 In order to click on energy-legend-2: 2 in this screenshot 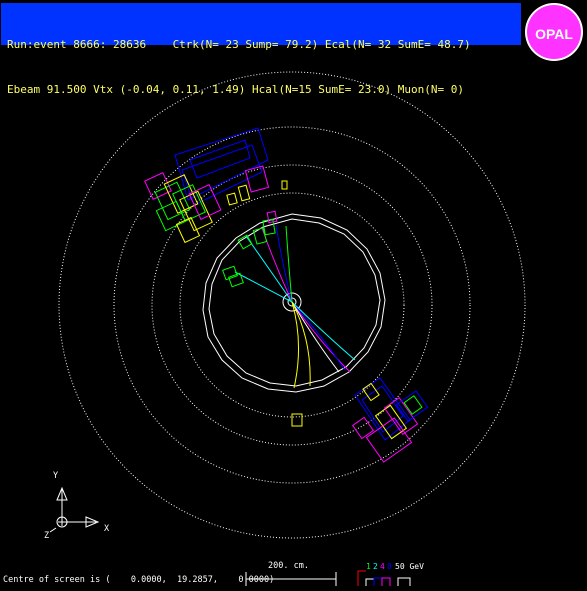, I will do `click(375, 566)`.